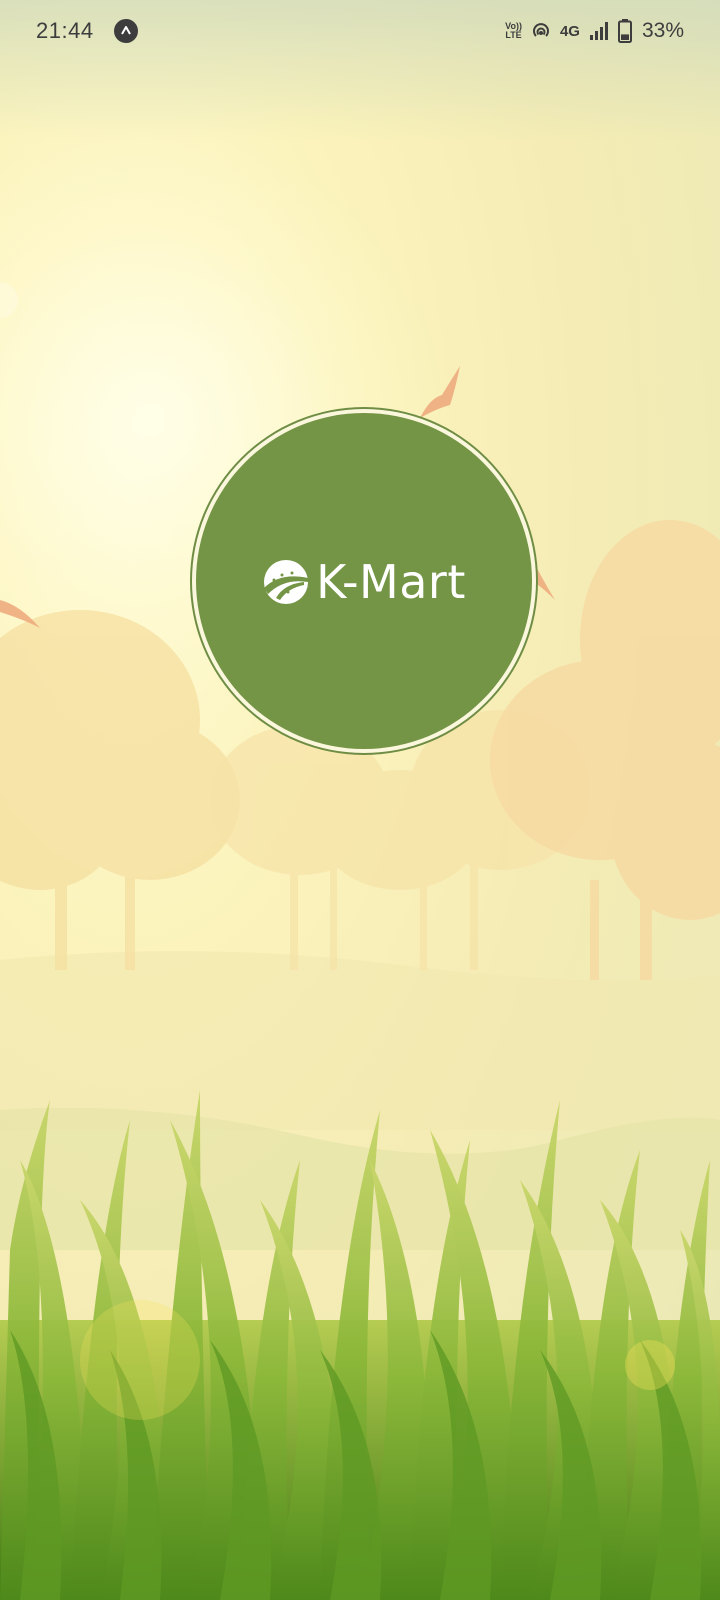 The height and width of the screenshot is (1600, 720). Describe the element at coordinates (360, 31) in the screenshot. I see `status-bar: 21:44 Vo)) LTE 4G 33%` at that location.